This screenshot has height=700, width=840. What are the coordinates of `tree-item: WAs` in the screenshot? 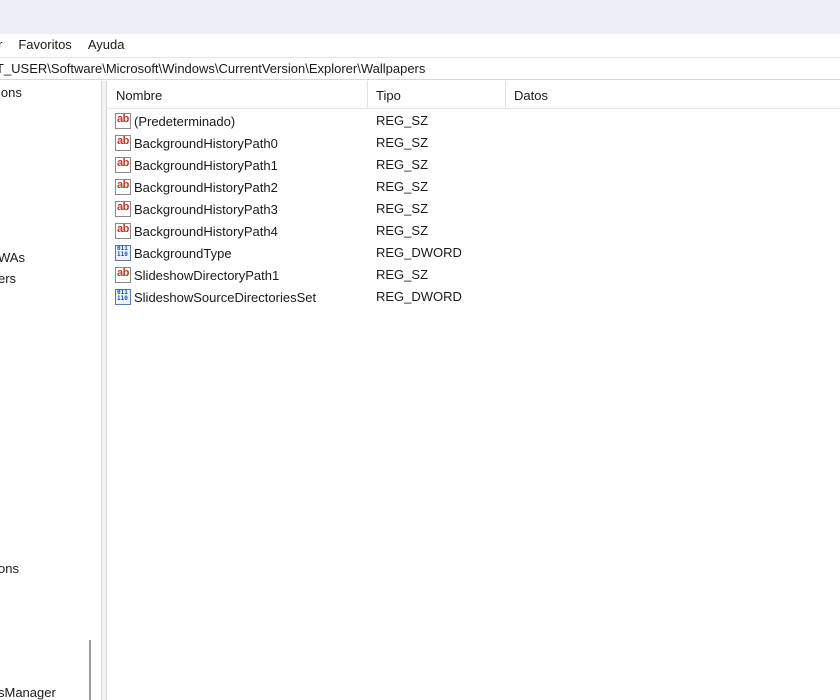 It's located at (12, 257).